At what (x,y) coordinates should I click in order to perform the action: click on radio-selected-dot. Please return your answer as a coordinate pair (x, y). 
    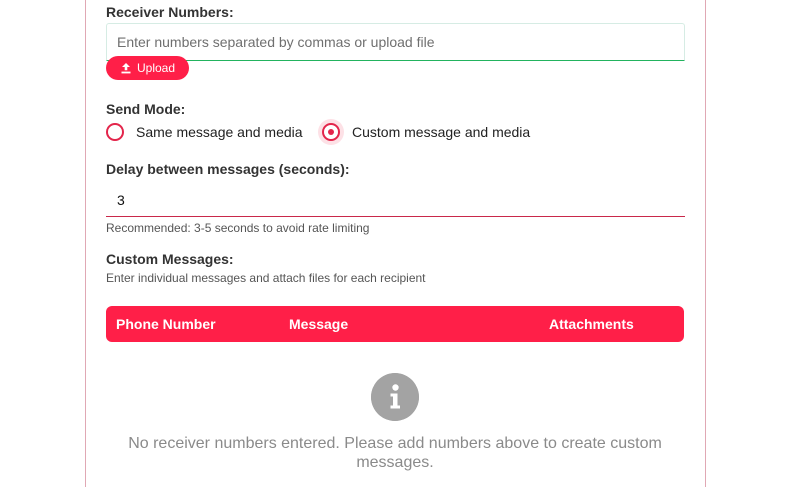
    Looking at the image, I should click on (331, 132).